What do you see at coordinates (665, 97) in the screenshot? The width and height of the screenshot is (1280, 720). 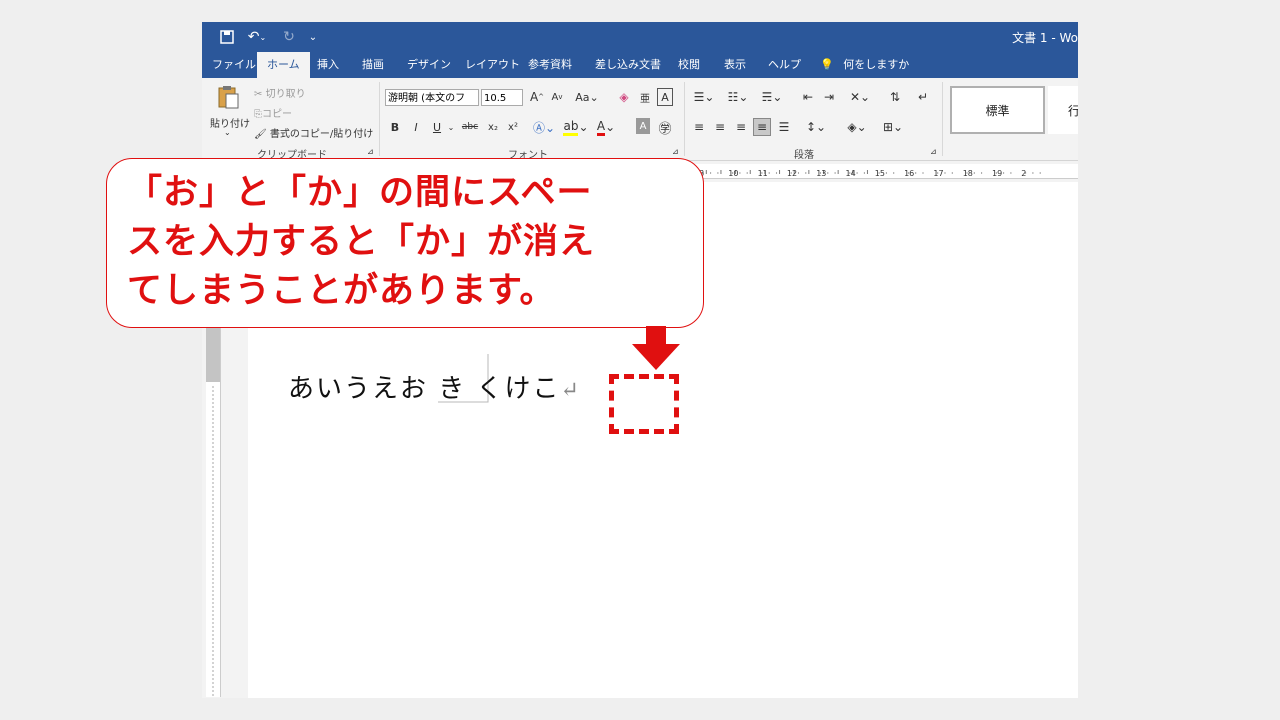 I see `character-border-icon: A` at bounding box center [665, 97].